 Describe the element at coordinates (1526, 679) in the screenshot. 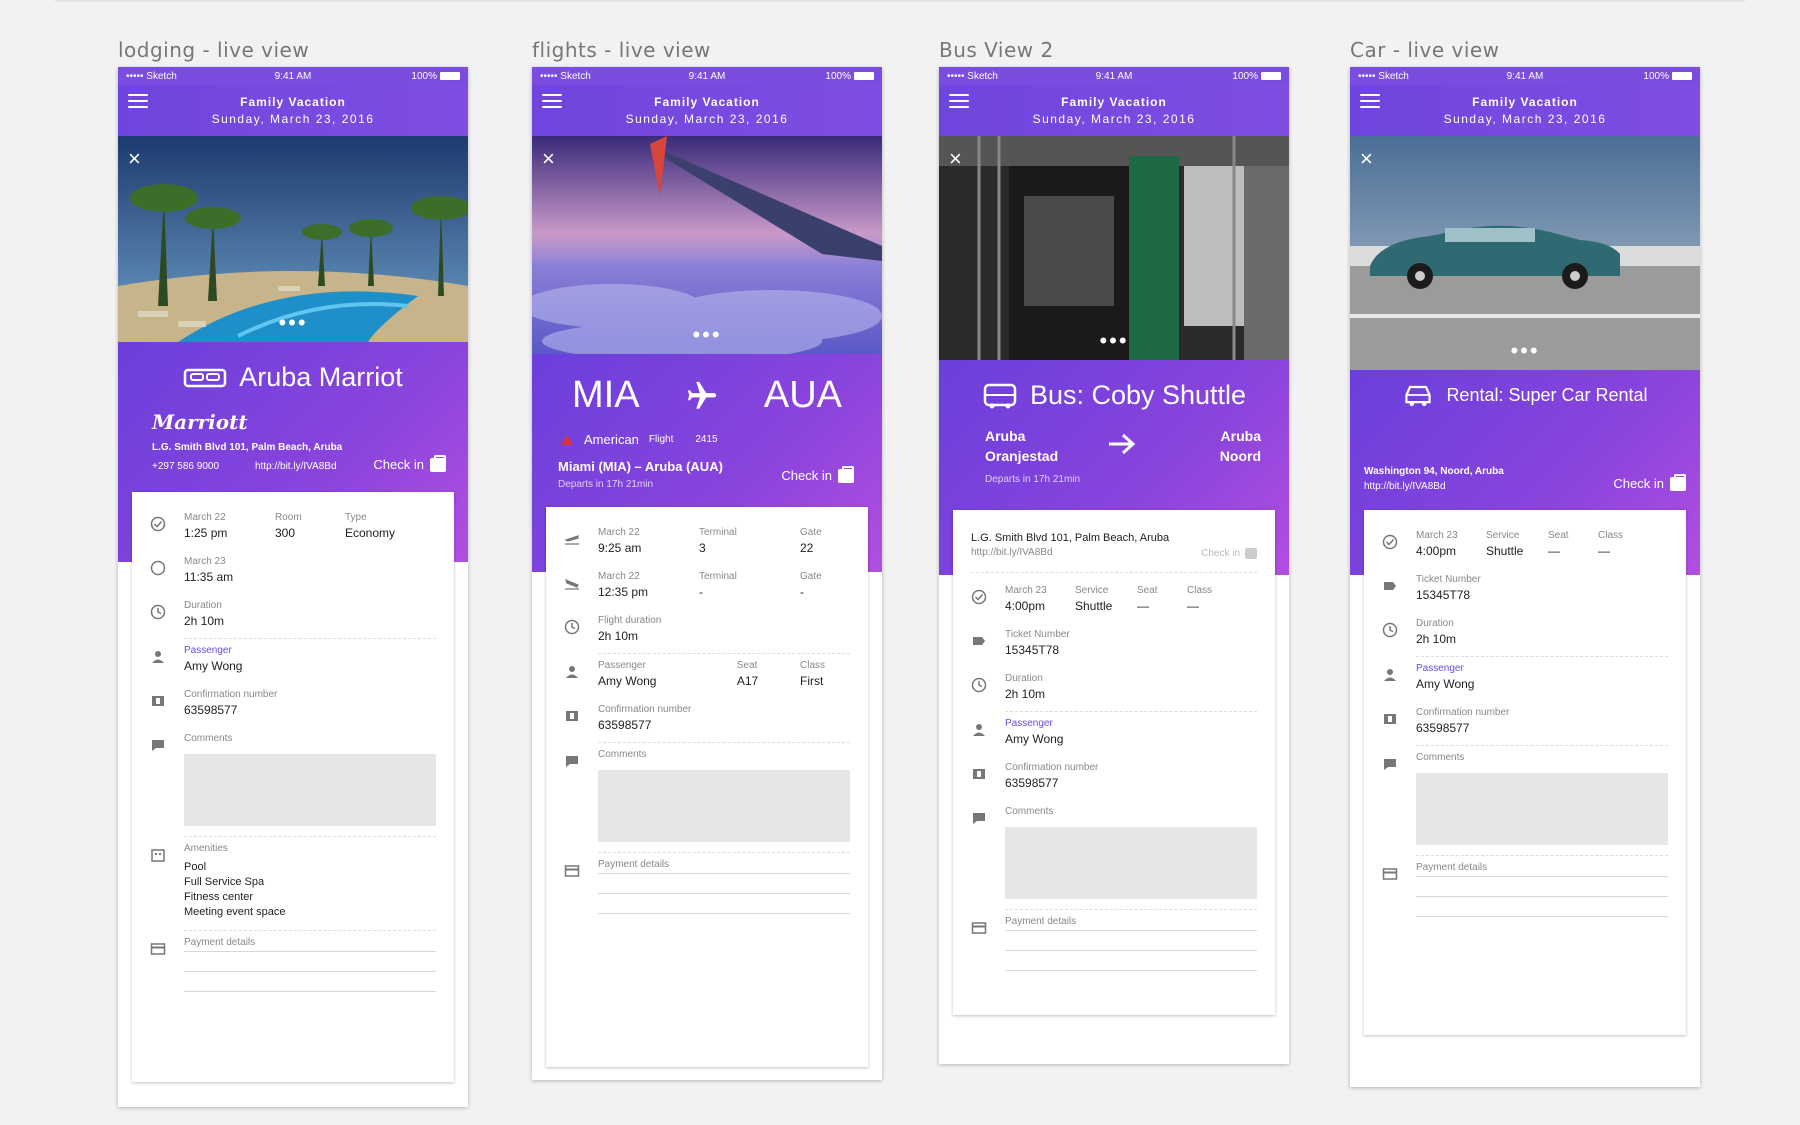

I see `passenger-row: Passenger Amy Wong` at that location.